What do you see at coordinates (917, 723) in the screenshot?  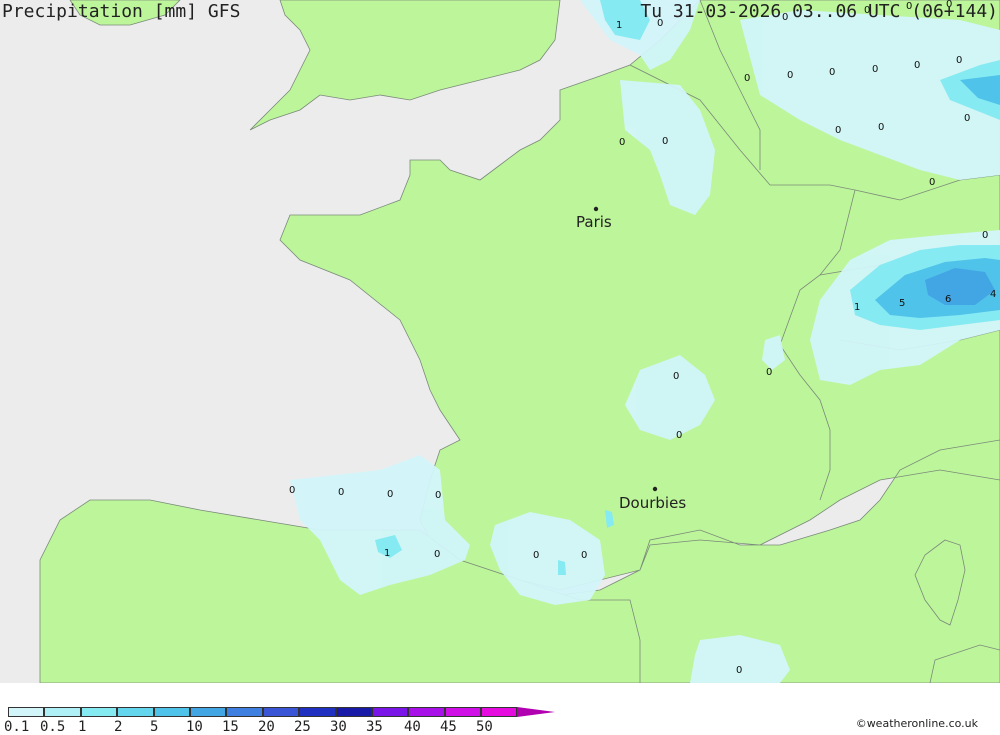 I see `credit: ©weatheronline.co.uk` at bounding box center [917, 723].